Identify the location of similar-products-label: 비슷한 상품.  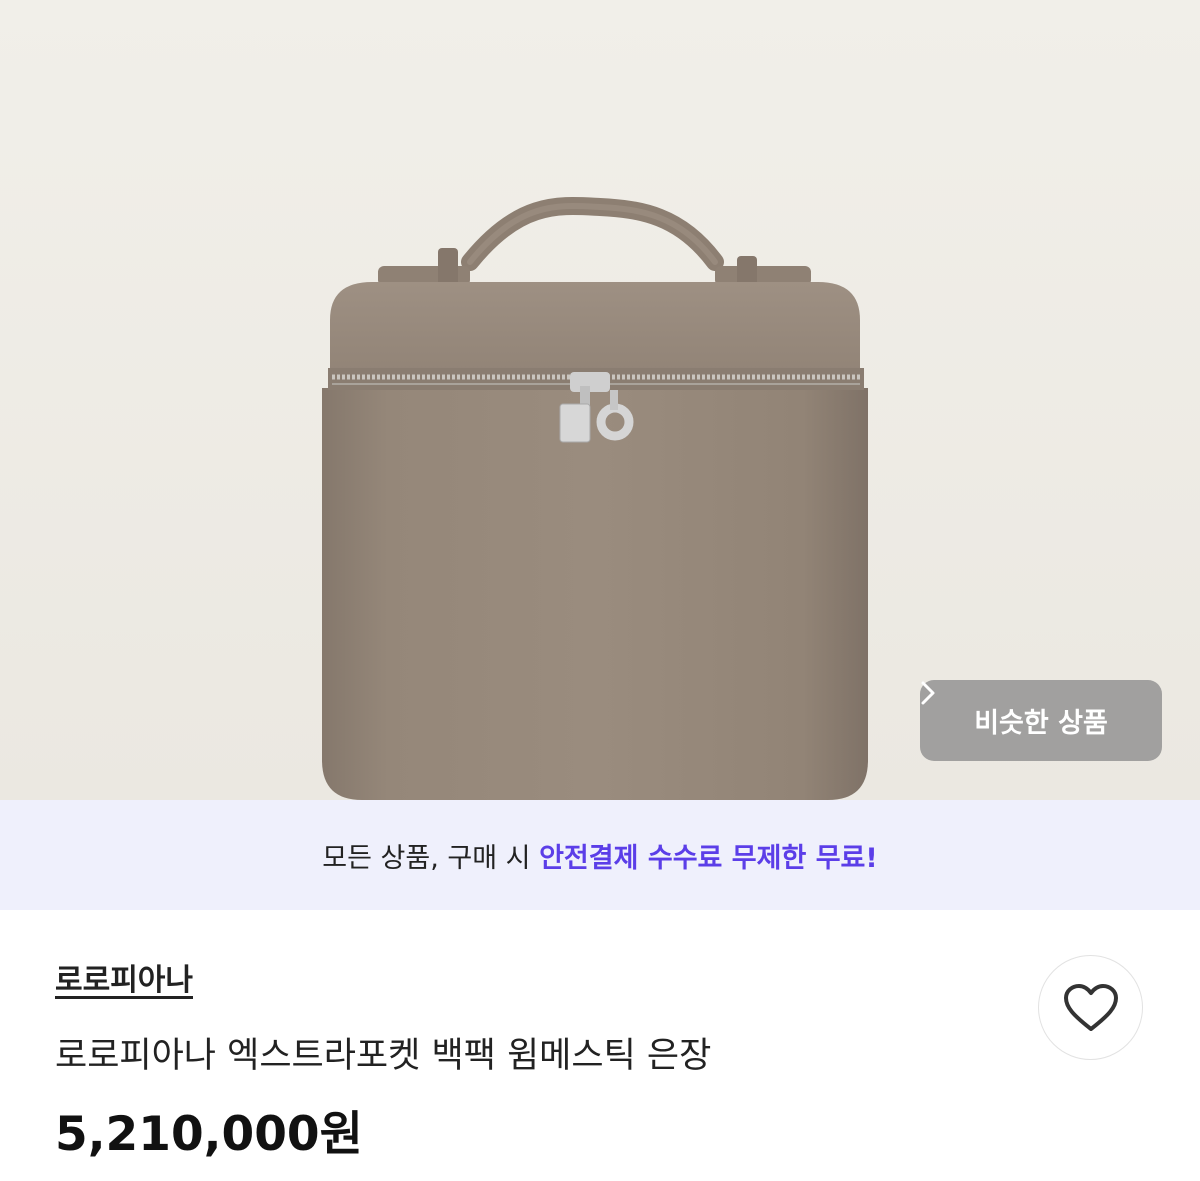
(1041, 723).